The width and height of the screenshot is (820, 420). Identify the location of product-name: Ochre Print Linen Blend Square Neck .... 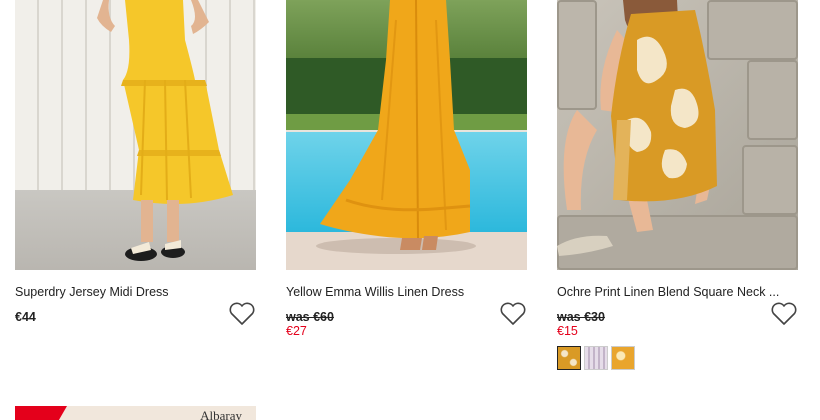
(673, 292).